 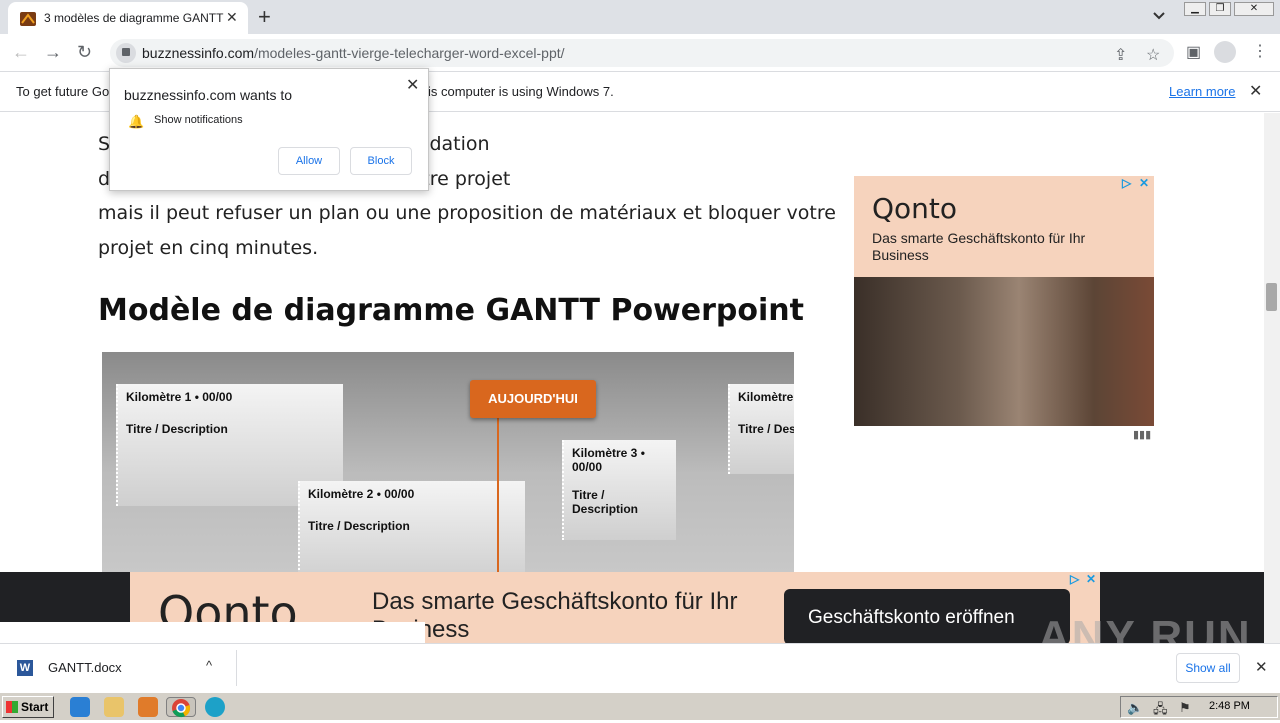 I want to click on chrome-icon, so click(x=181, y=708).